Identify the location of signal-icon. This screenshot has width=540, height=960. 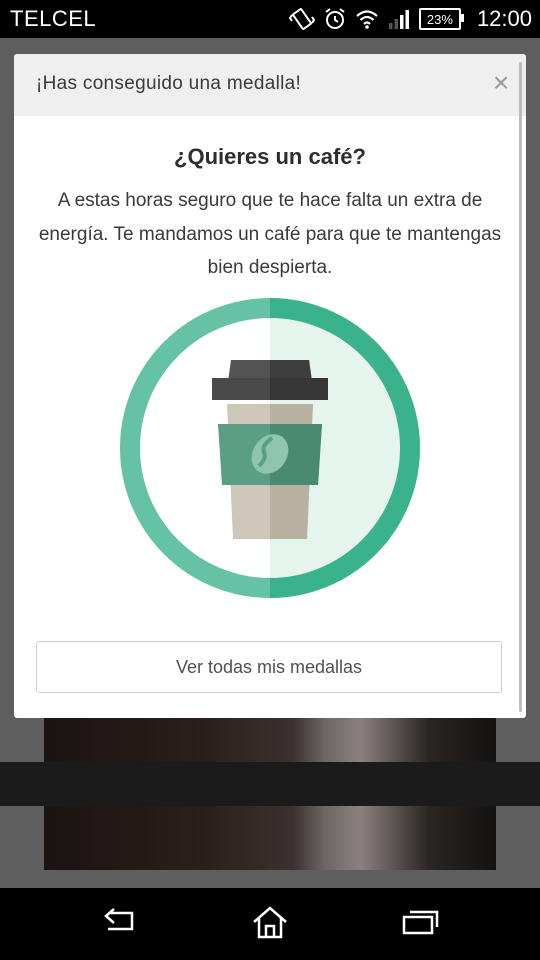
(399, 19).